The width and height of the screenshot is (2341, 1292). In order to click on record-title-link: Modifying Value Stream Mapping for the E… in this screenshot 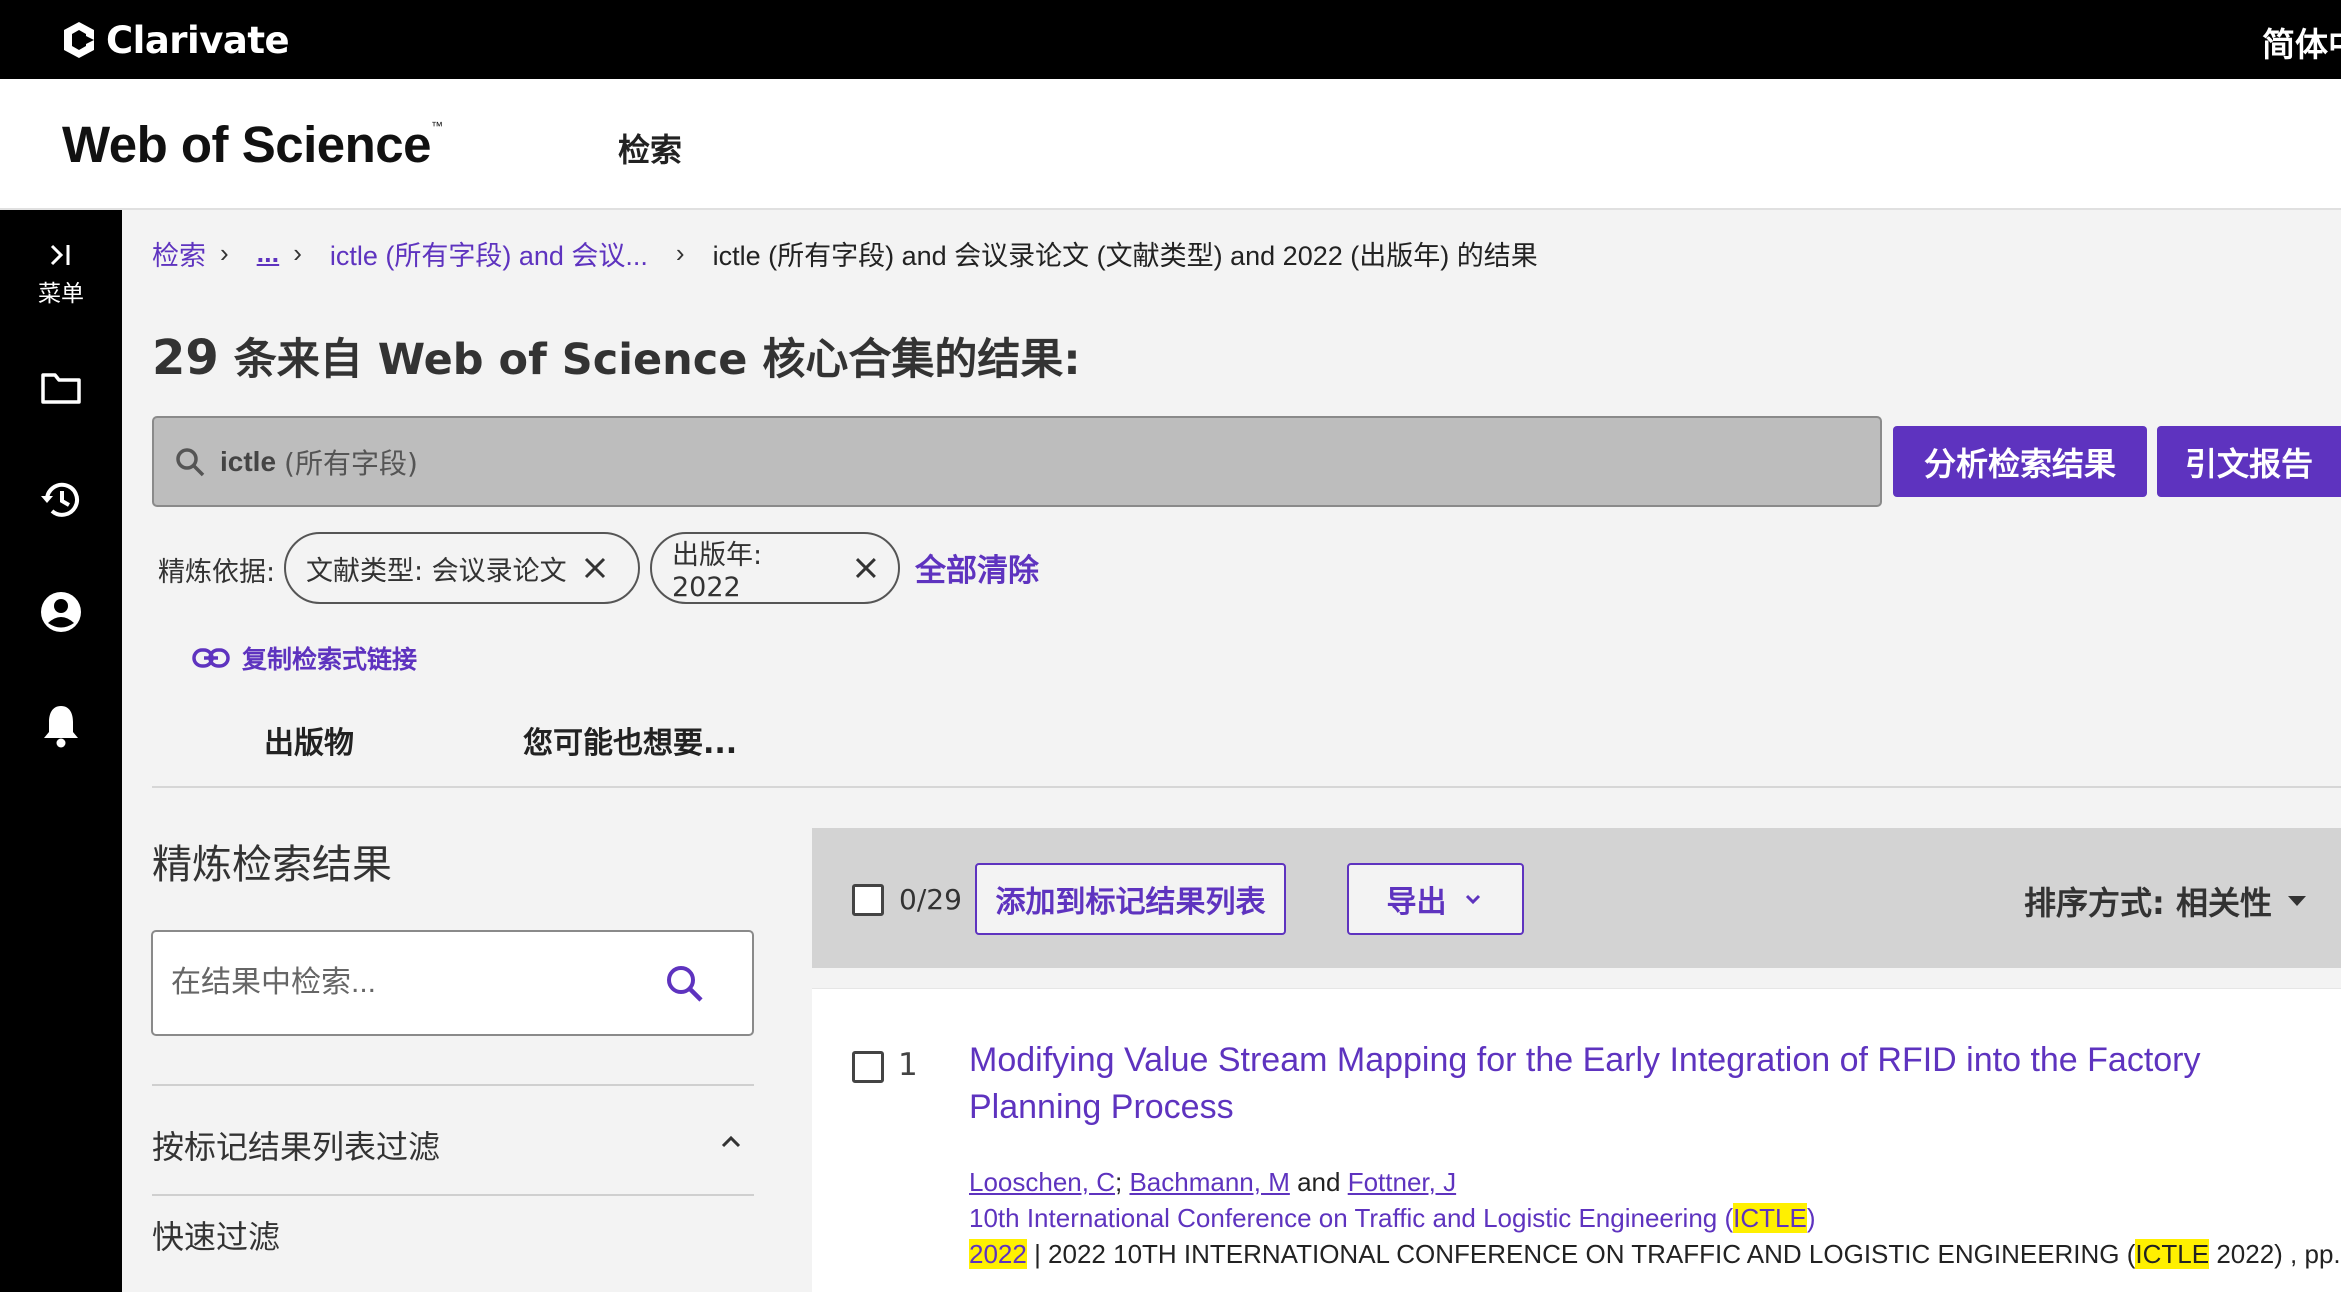, I will do `click(1654, 1084)`.